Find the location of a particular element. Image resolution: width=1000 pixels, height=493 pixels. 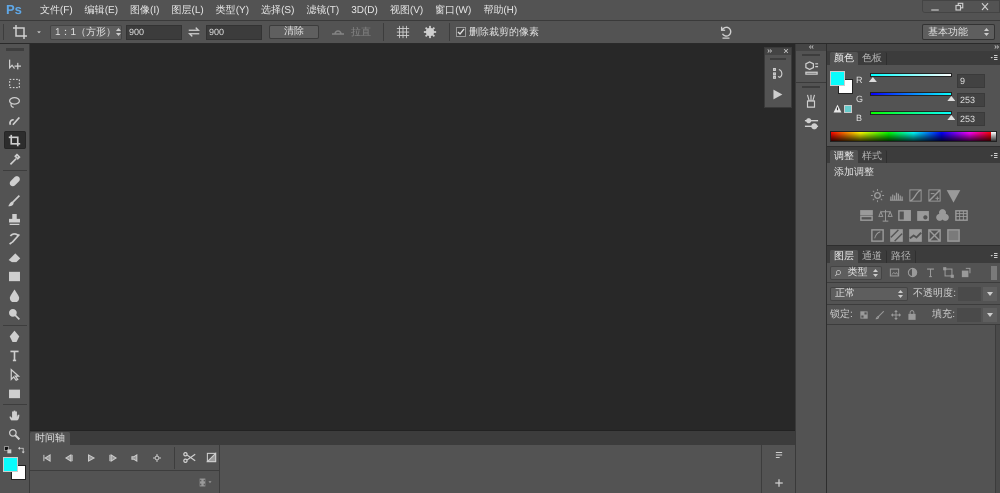

smart-object-filter-icon is located at coordinates (966, 272).